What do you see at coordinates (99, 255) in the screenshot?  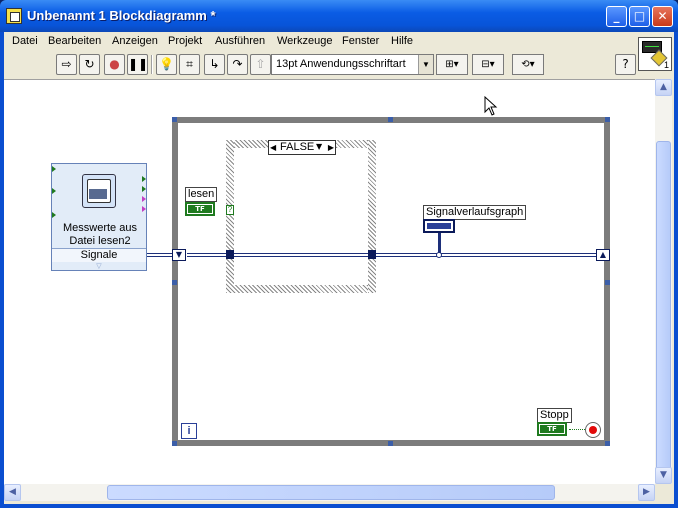 I see `subvi-output-signale: Signale` at bounding box center [99, 255].